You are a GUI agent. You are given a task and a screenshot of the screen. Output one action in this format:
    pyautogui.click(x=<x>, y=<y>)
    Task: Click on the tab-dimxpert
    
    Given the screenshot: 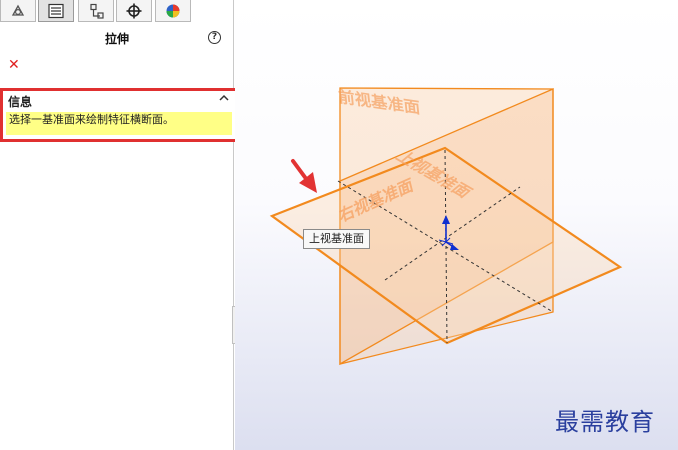 What is the action you would take?
    pyautogui.click(x=134, y=11)
    